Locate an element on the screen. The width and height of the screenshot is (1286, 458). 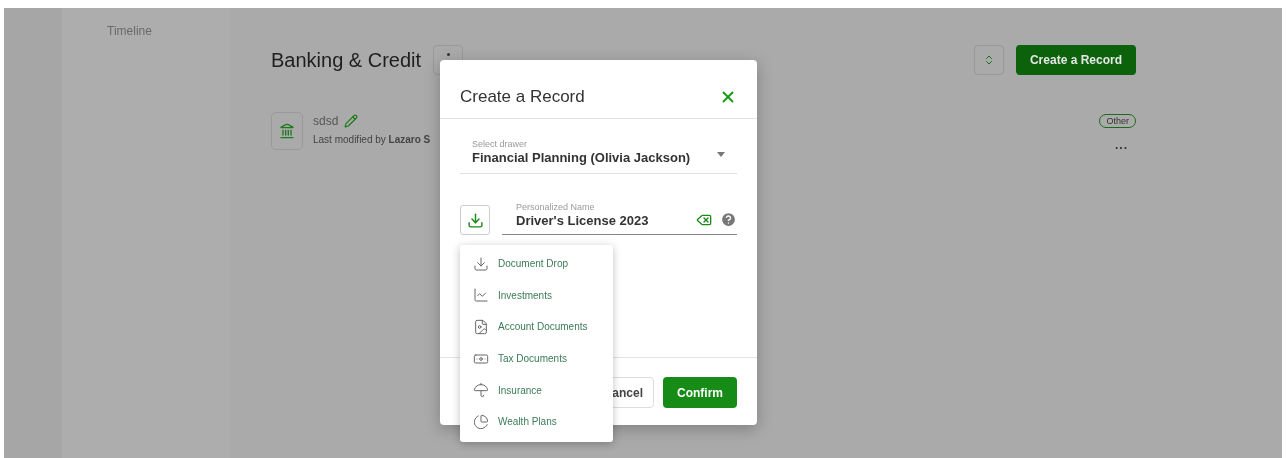
document-icon is located at coordinates (481, 327).